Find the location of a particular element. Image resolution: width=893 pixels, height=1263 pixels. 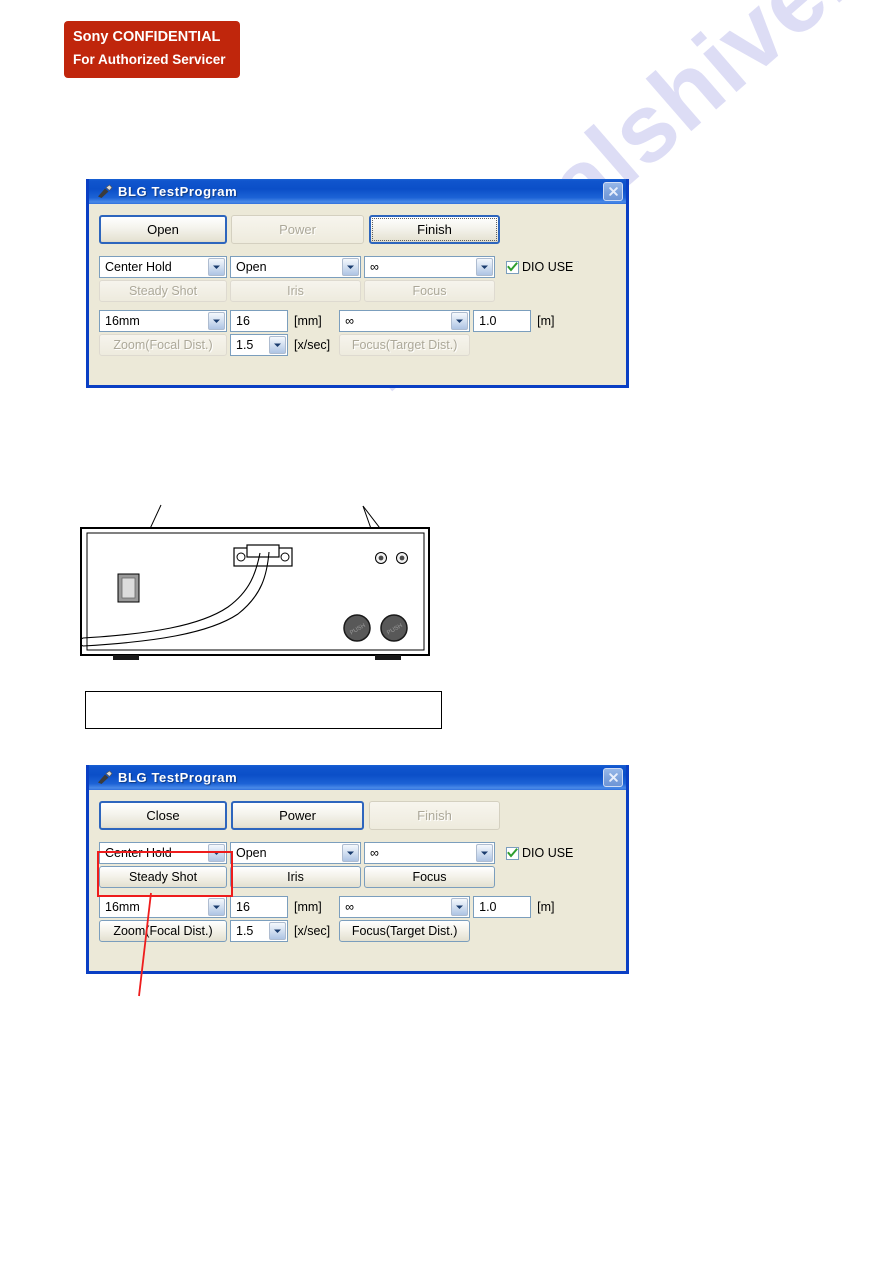

open-button: Open is located at coordinates (163, 229).